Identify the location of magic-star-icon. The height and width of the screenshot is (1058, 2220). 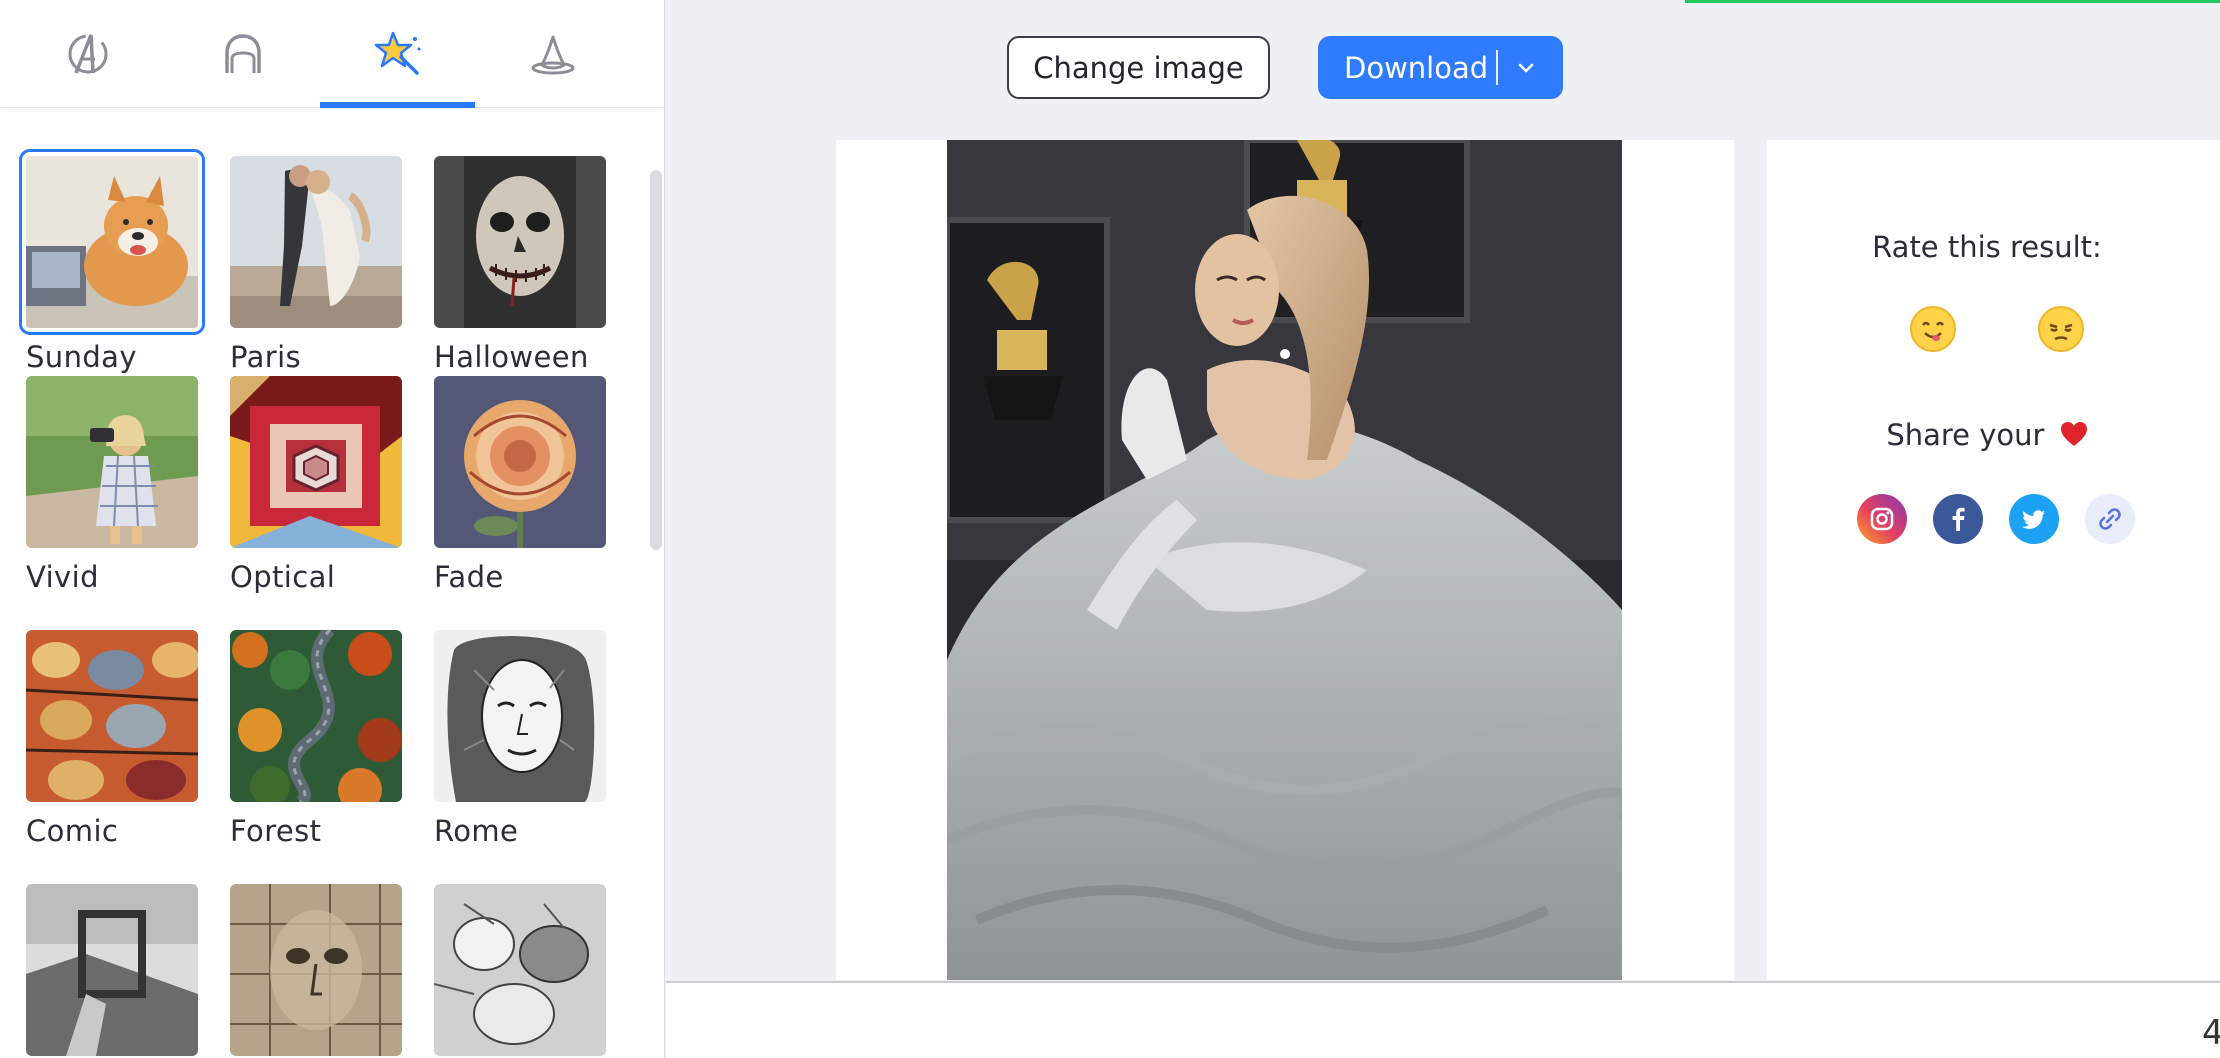
(397, 53).